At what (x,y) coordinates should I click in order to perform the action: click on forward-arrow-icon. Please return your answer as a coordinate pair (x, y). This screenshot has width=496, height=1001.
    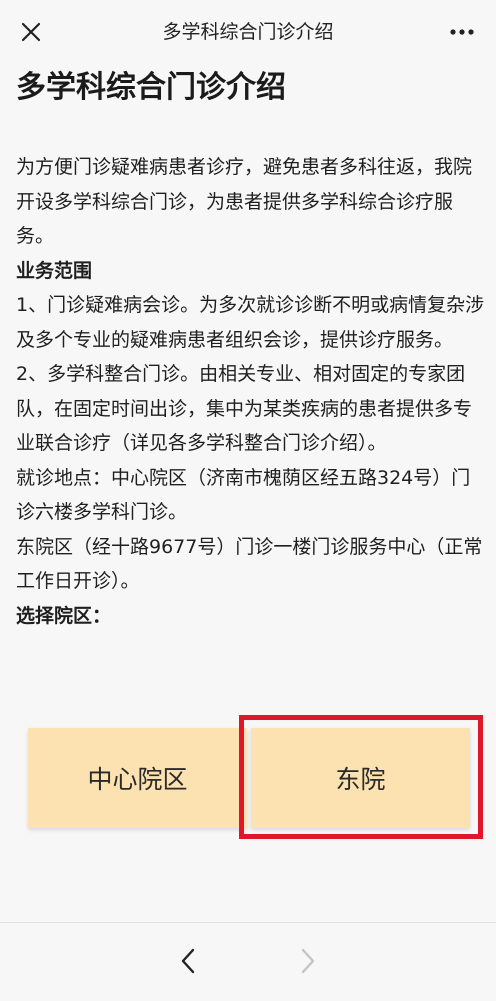
    Looking at the image, I should click on (308, 961).